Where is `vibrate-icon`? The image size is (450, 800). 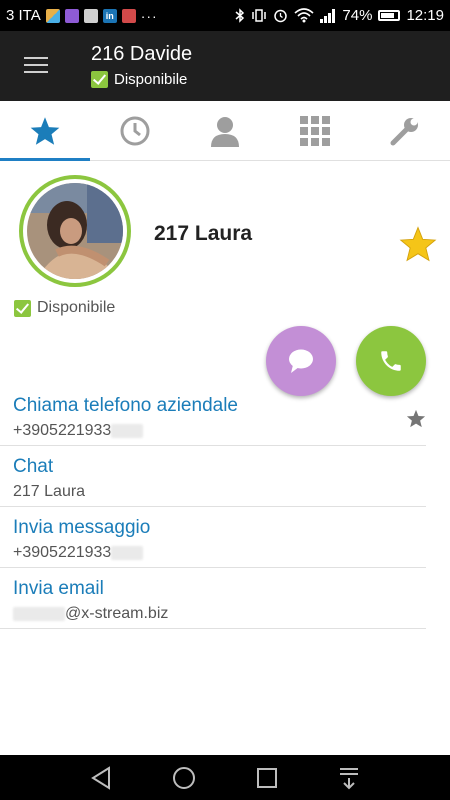
vibrate-icon is located at coordinates (259, 15).